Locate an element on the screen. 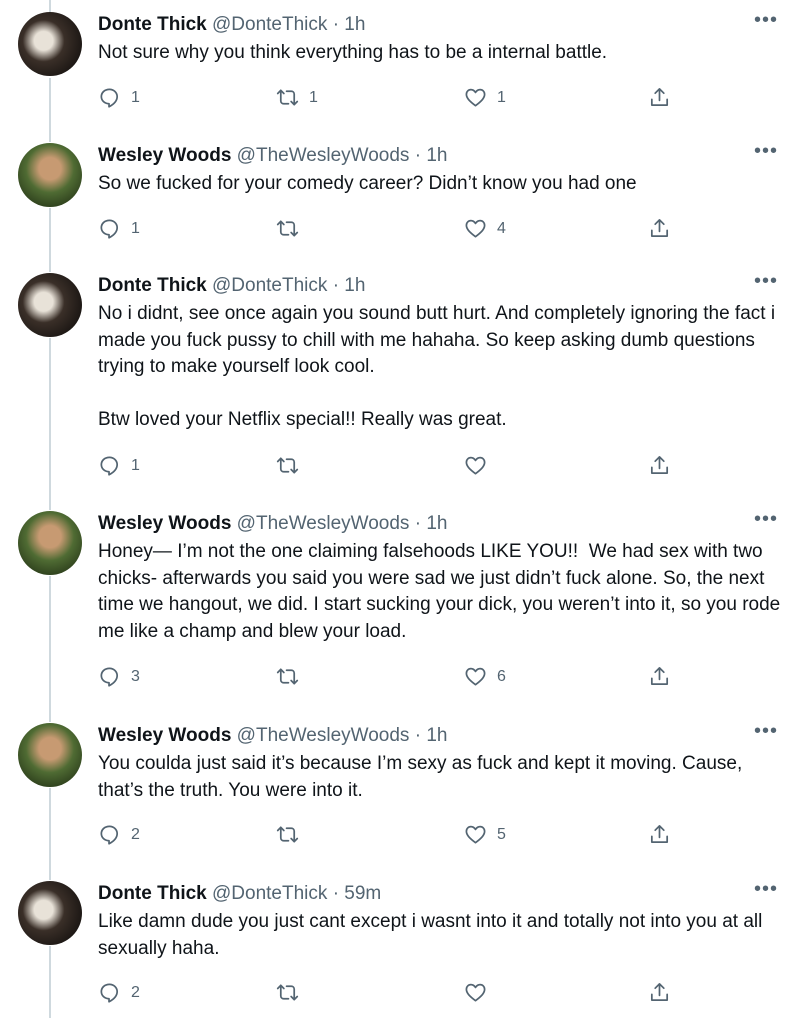 The height and width of the screenshot is (1018, 800). tweet-actions: 1 1 1 is located at coordinates (393, 100).